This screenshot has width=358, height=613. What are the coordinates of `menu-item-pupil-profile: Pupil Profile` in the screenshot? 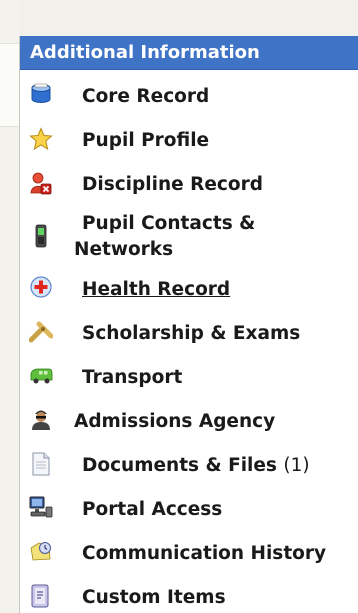 It's located at (189, 141).